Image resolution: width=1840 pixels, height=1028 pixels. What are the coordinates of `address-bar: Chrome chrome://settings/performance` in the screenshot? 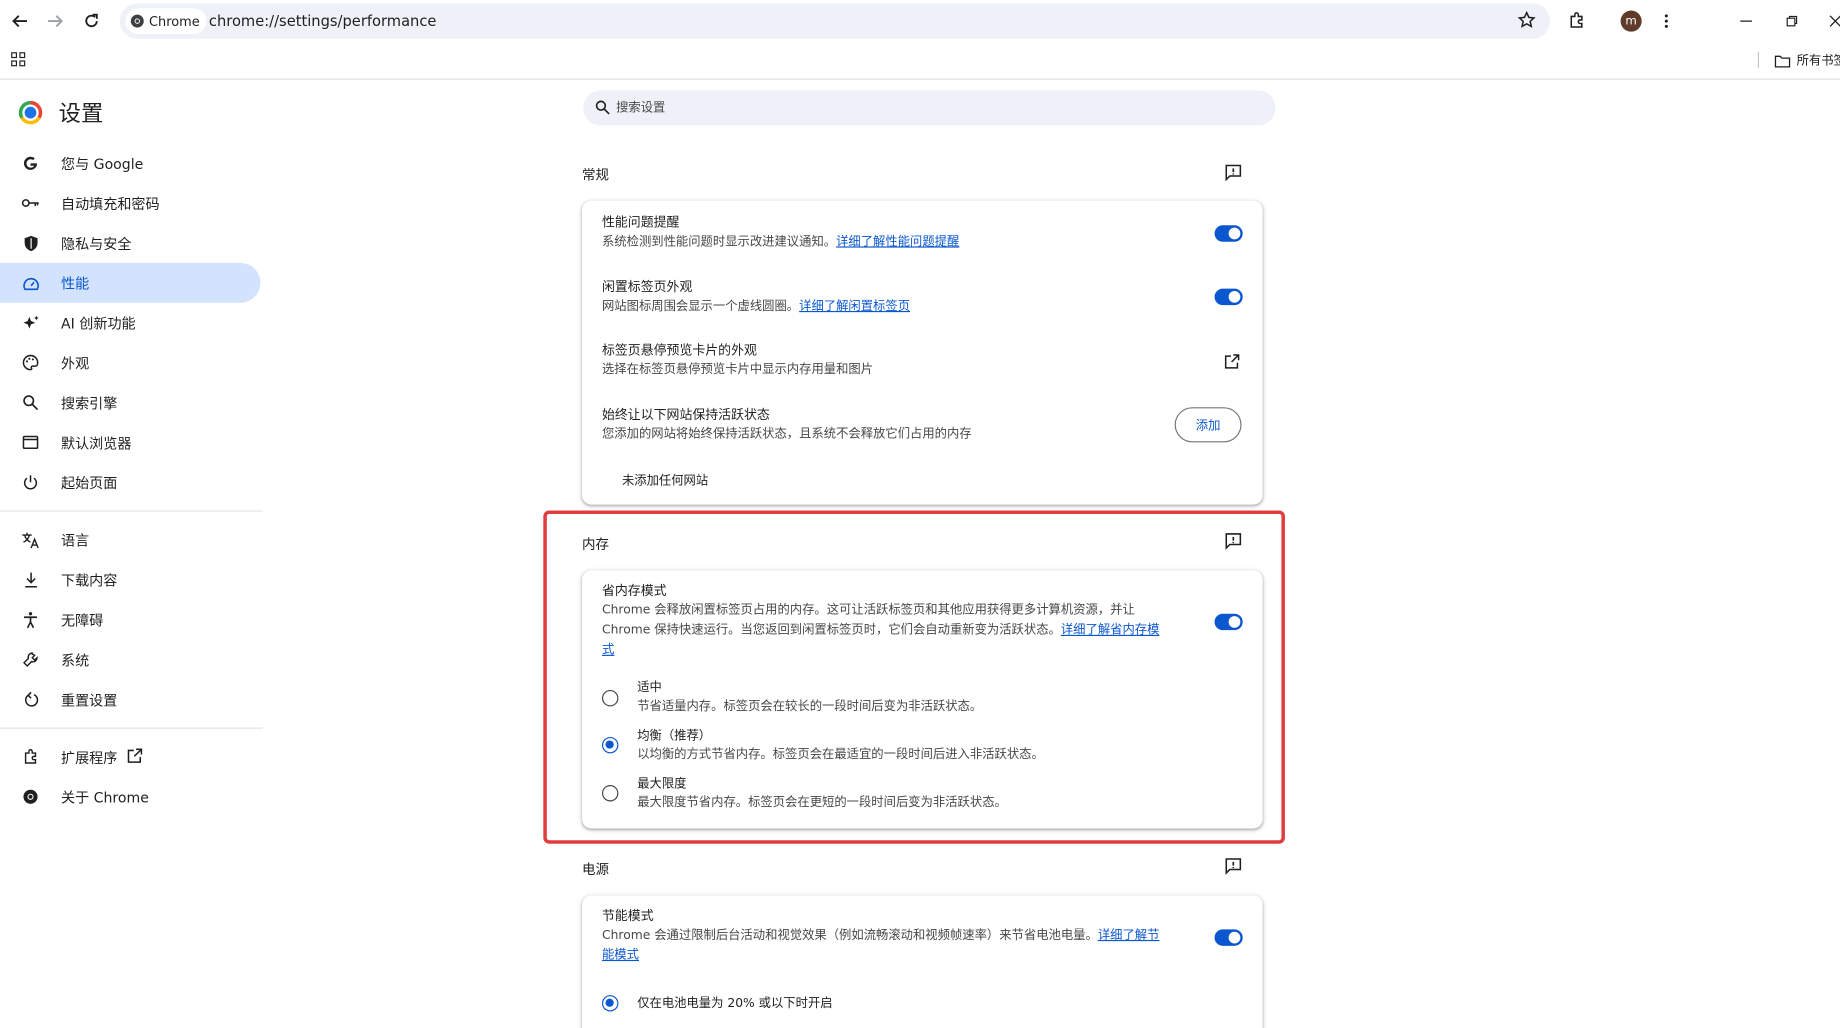 It's located at (835, 21).